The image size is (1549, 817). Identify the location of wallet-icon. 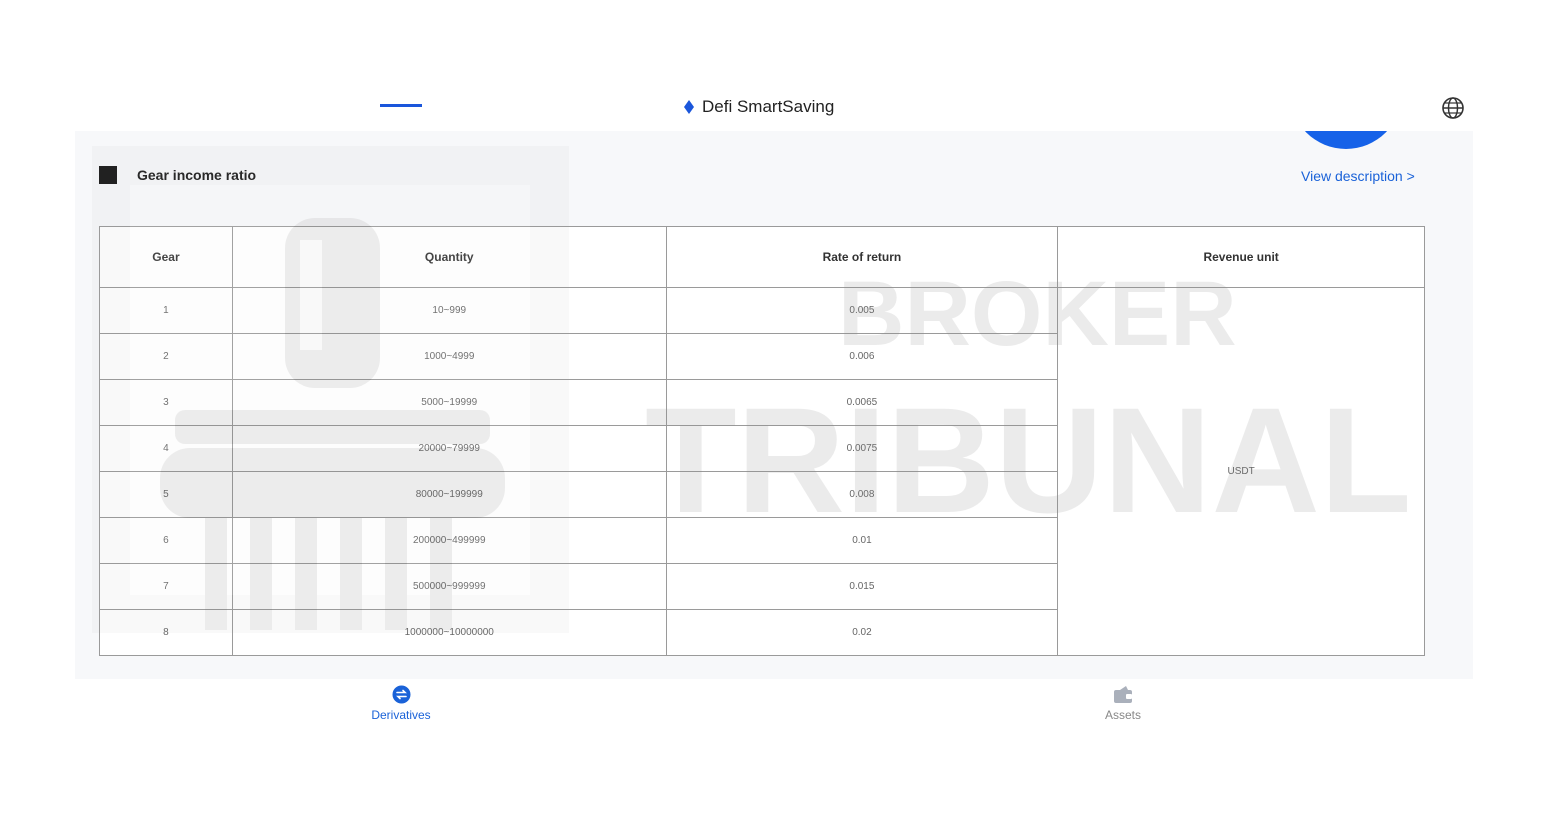
(1123, 694).